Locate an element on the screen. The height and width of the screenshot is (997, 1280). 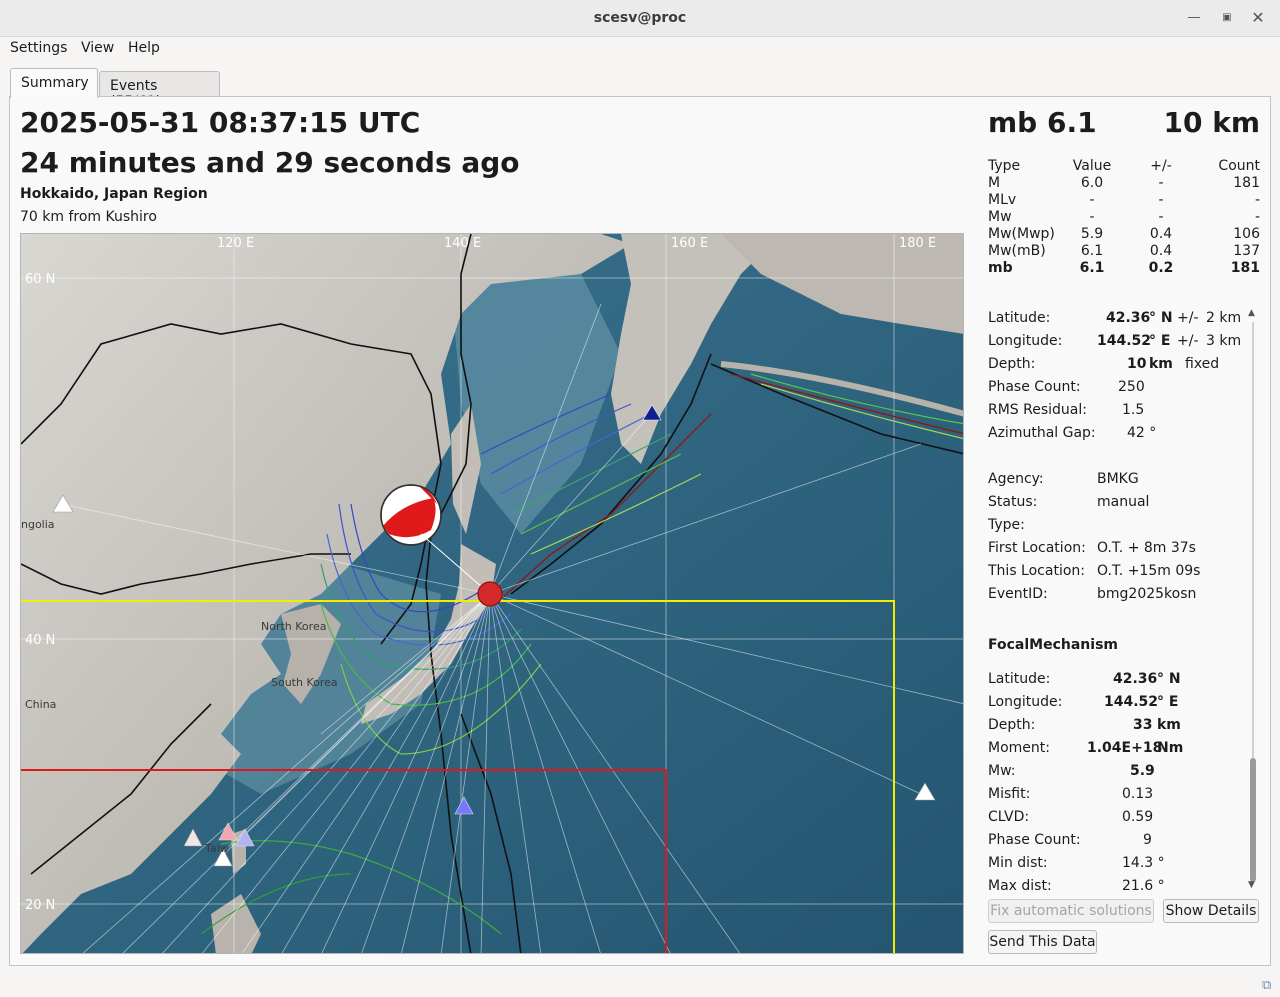
latitude-error: 2 km is located at coordinates (1224, 318).